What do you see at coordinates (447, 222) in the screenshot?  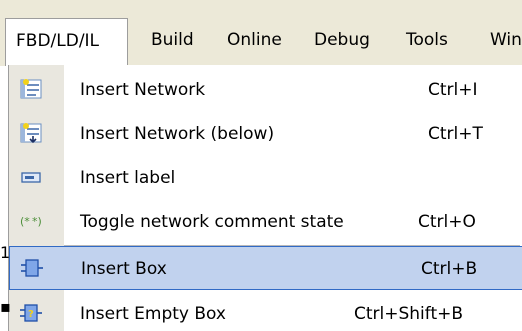 I see `menu-item-toggle-comment-shortcut: Ctrl+O` at bounding box center [447, 222].